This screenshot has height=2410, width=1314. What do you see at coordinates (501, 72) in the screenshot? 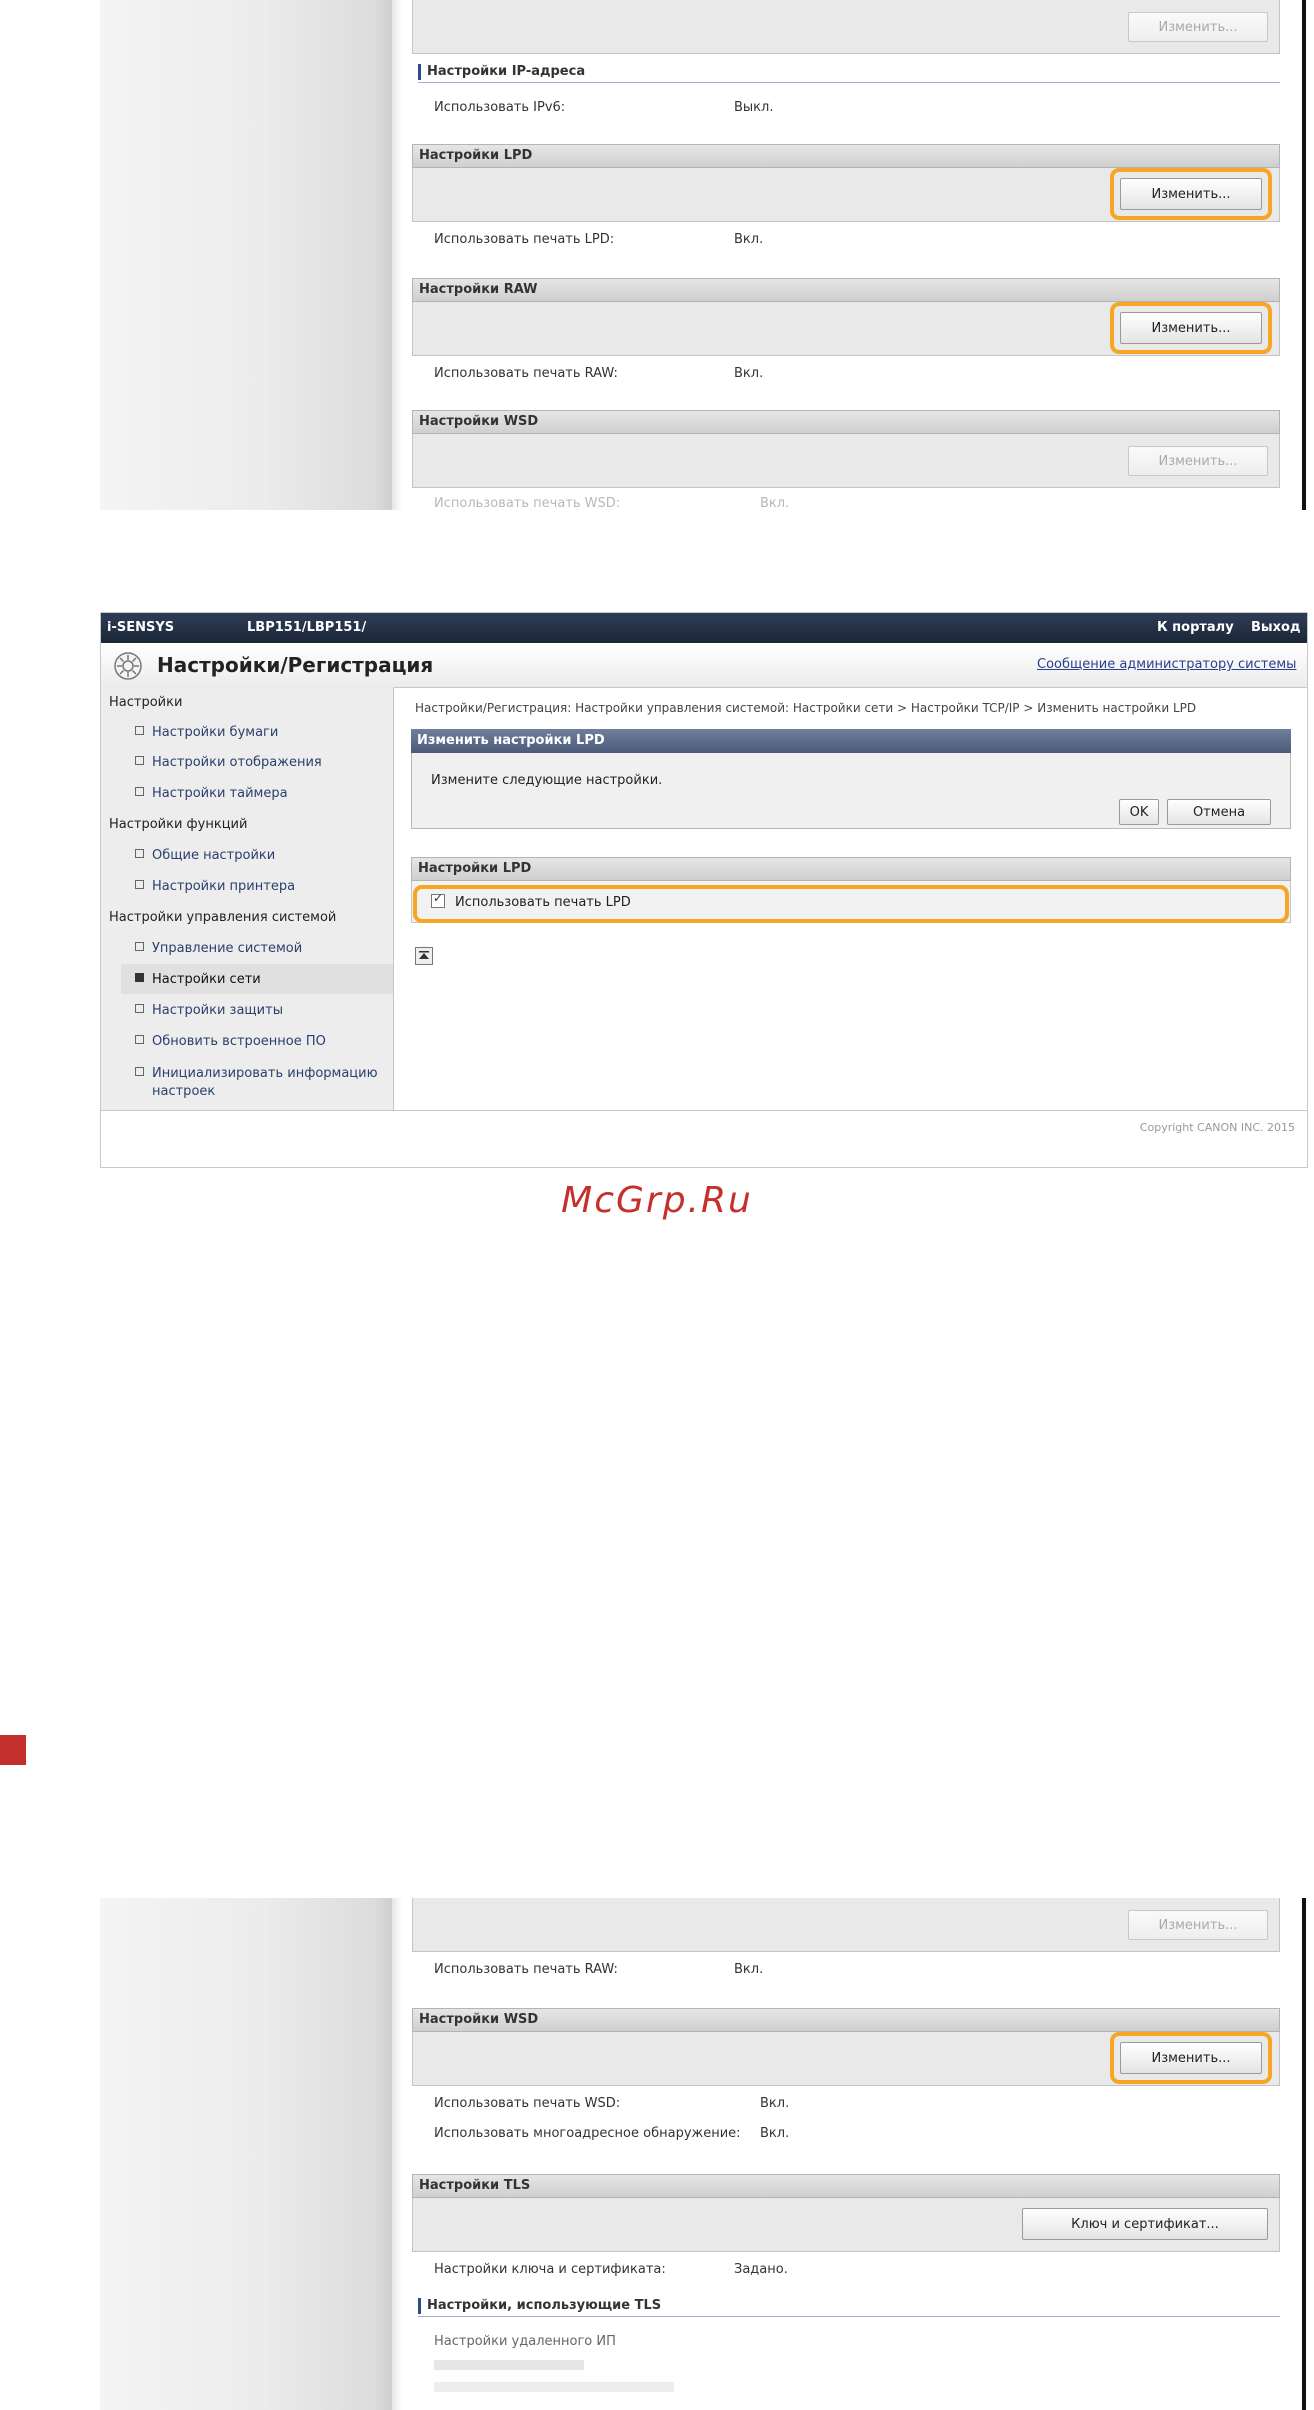
I see `ip-settings-subheader: Настройки IP-адреса` at bounding box center [501, 72].